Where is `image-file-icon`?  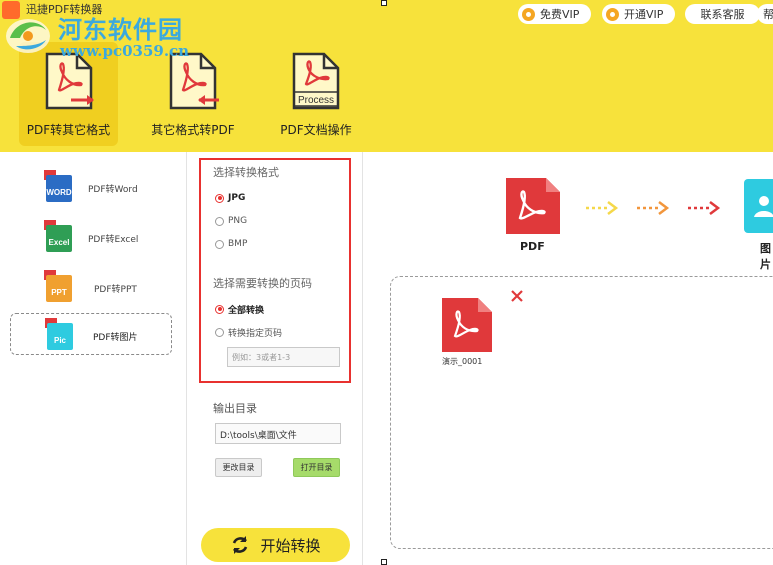 image-file-icon is located at coordinates (758, 206).